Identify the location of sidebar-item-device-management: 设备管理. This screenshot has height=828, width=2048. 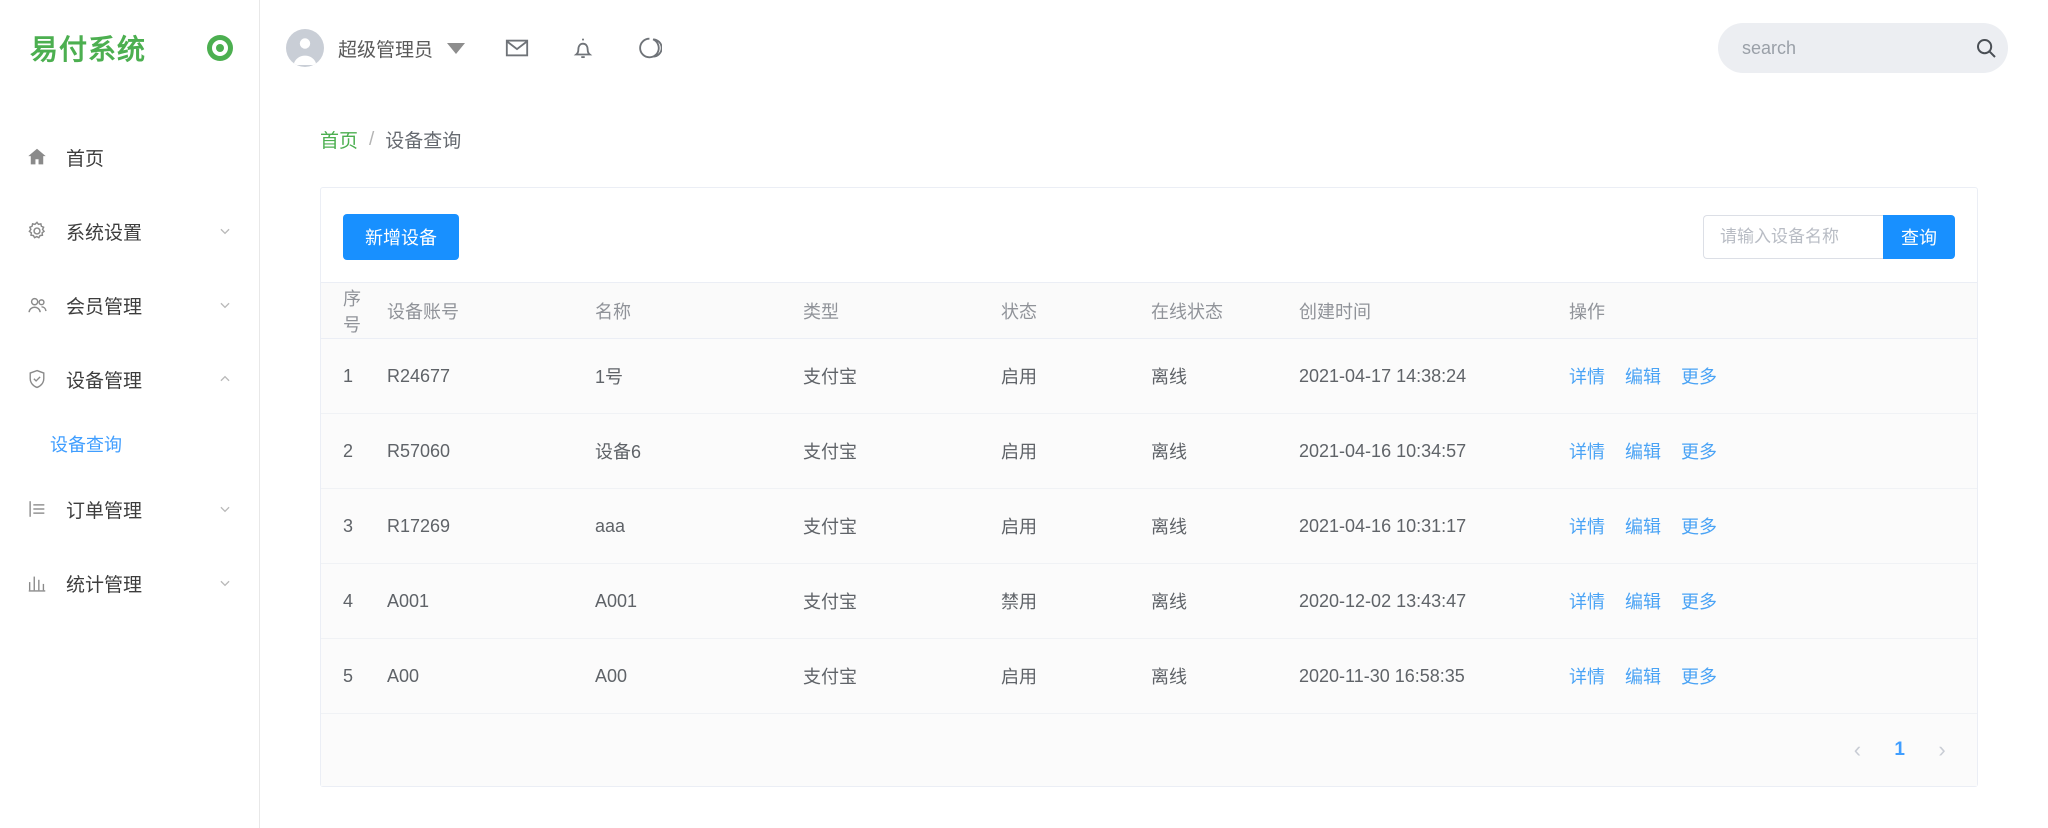
(129, 379).